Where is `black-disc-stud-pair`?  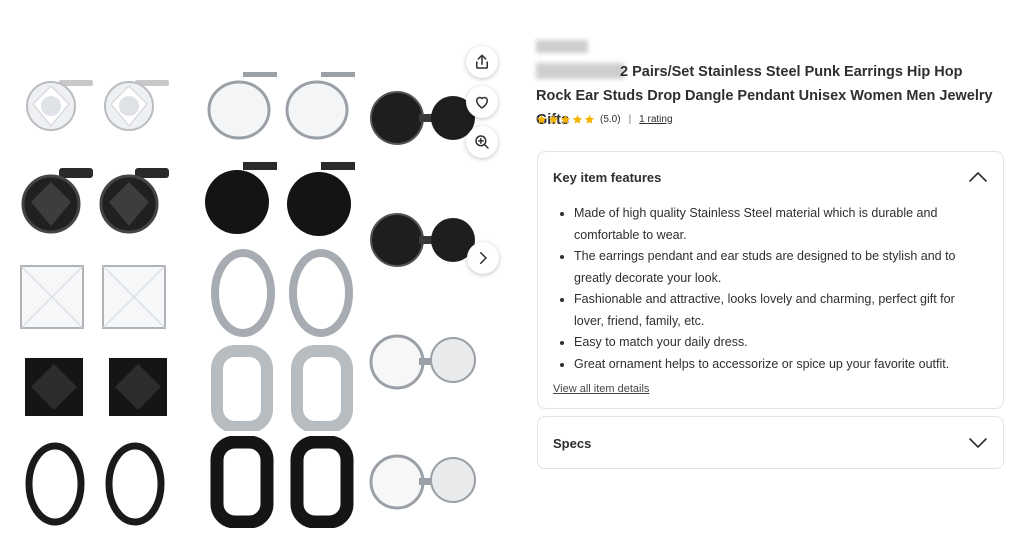
black-disc-stud-pair is located at coordinates (283, 200).